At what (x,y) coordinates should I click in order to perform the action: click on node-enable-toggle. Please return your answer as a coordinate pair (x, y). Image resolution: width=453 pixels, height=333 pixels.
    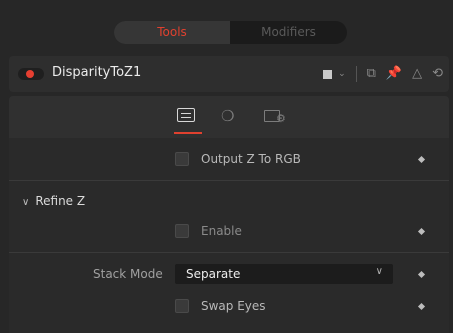
    Looking at the image, I should click on (31, 74).